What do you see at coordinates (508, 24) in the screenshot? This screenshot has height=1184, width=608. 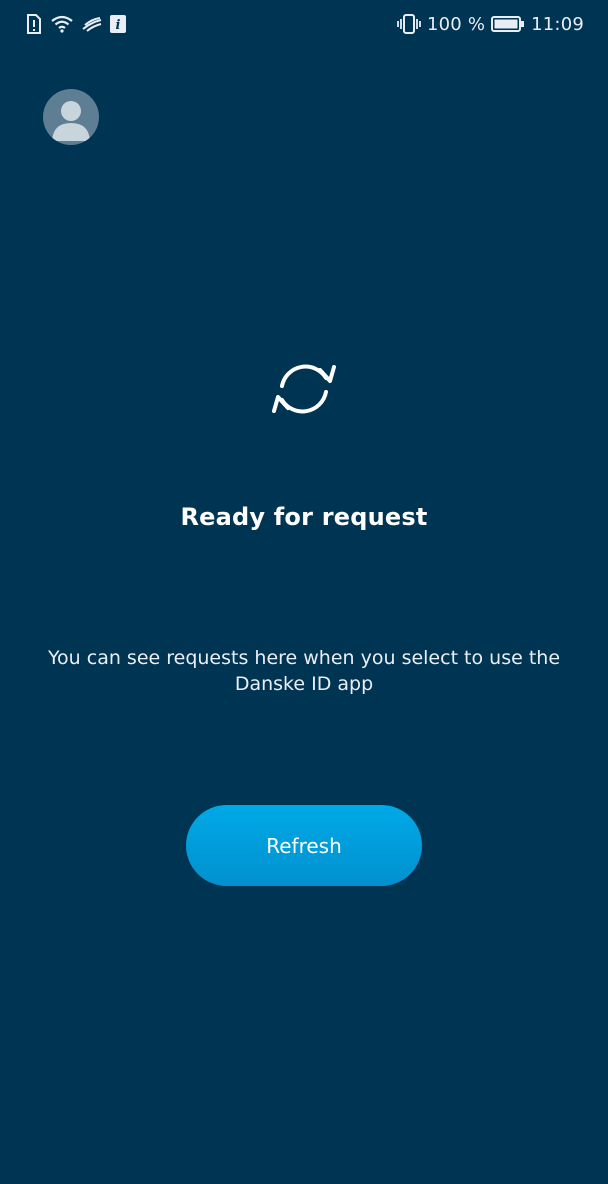 I see `battery-icon` at bounding box center [508, 24].